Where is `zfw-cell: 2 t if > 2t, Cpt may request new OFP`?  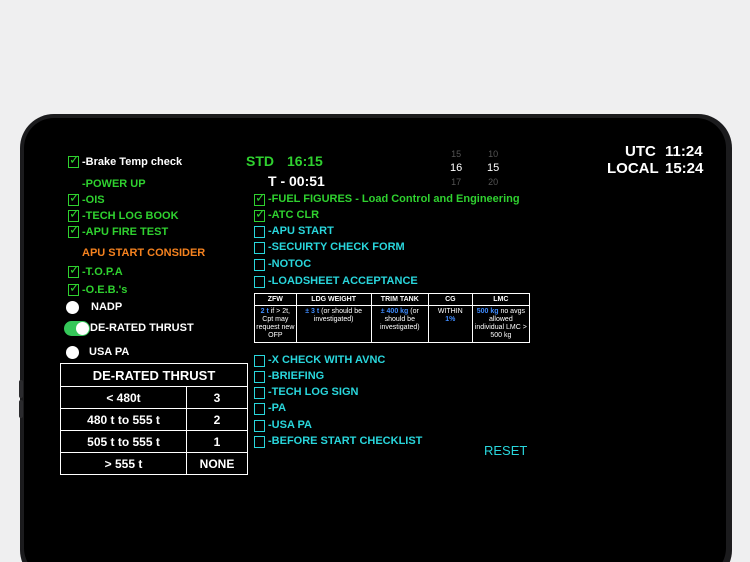
zfw-cell: 2 t if > 2t, Cpt may request new OFP is located at coordinates (275, 324).